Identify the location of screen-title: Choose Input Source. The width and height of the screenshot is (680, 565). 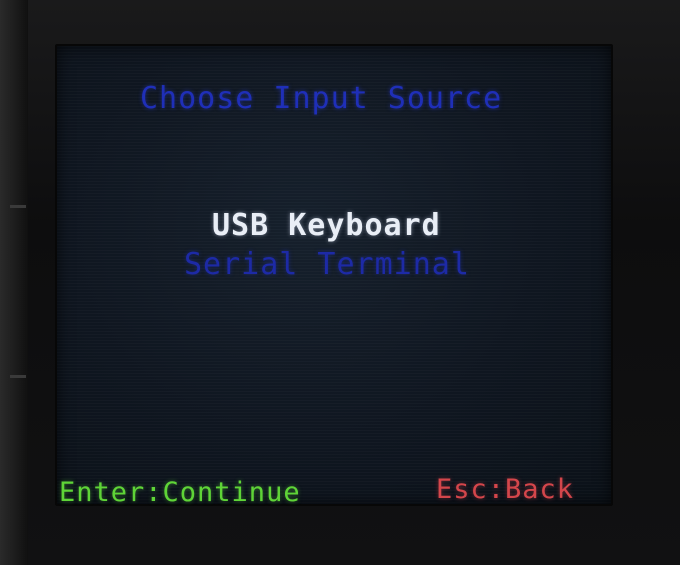
(321, 98).